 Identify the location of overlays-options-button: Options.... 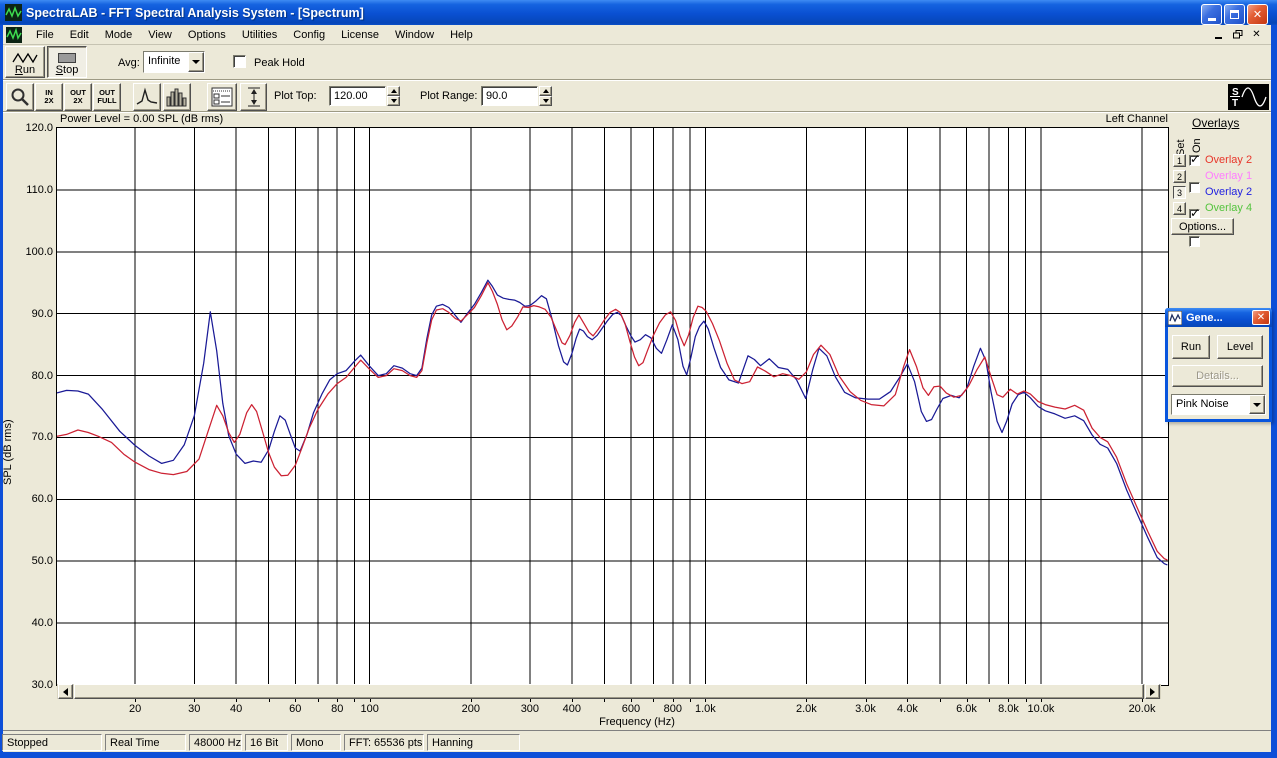
(1202, 226).